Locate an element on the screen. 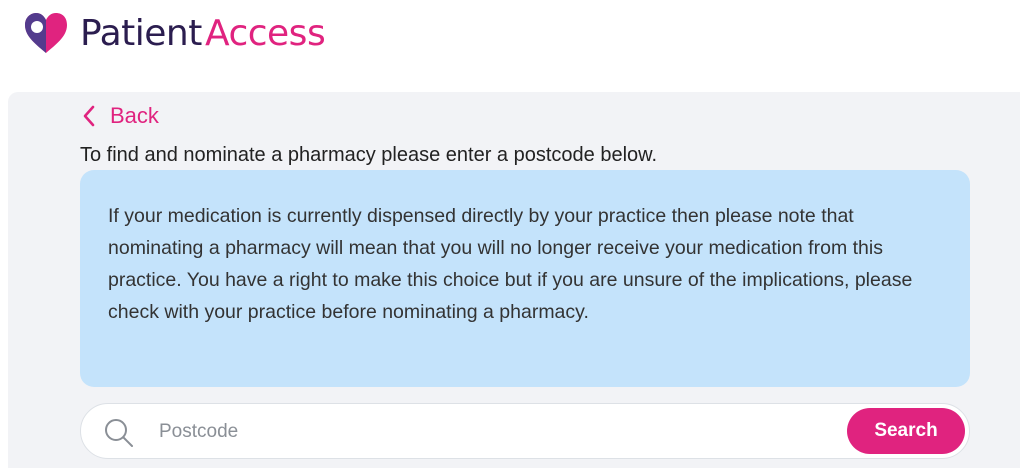 This screenshot has height=468, width=1020. back-link: Back is located at coordinates (120, 116).